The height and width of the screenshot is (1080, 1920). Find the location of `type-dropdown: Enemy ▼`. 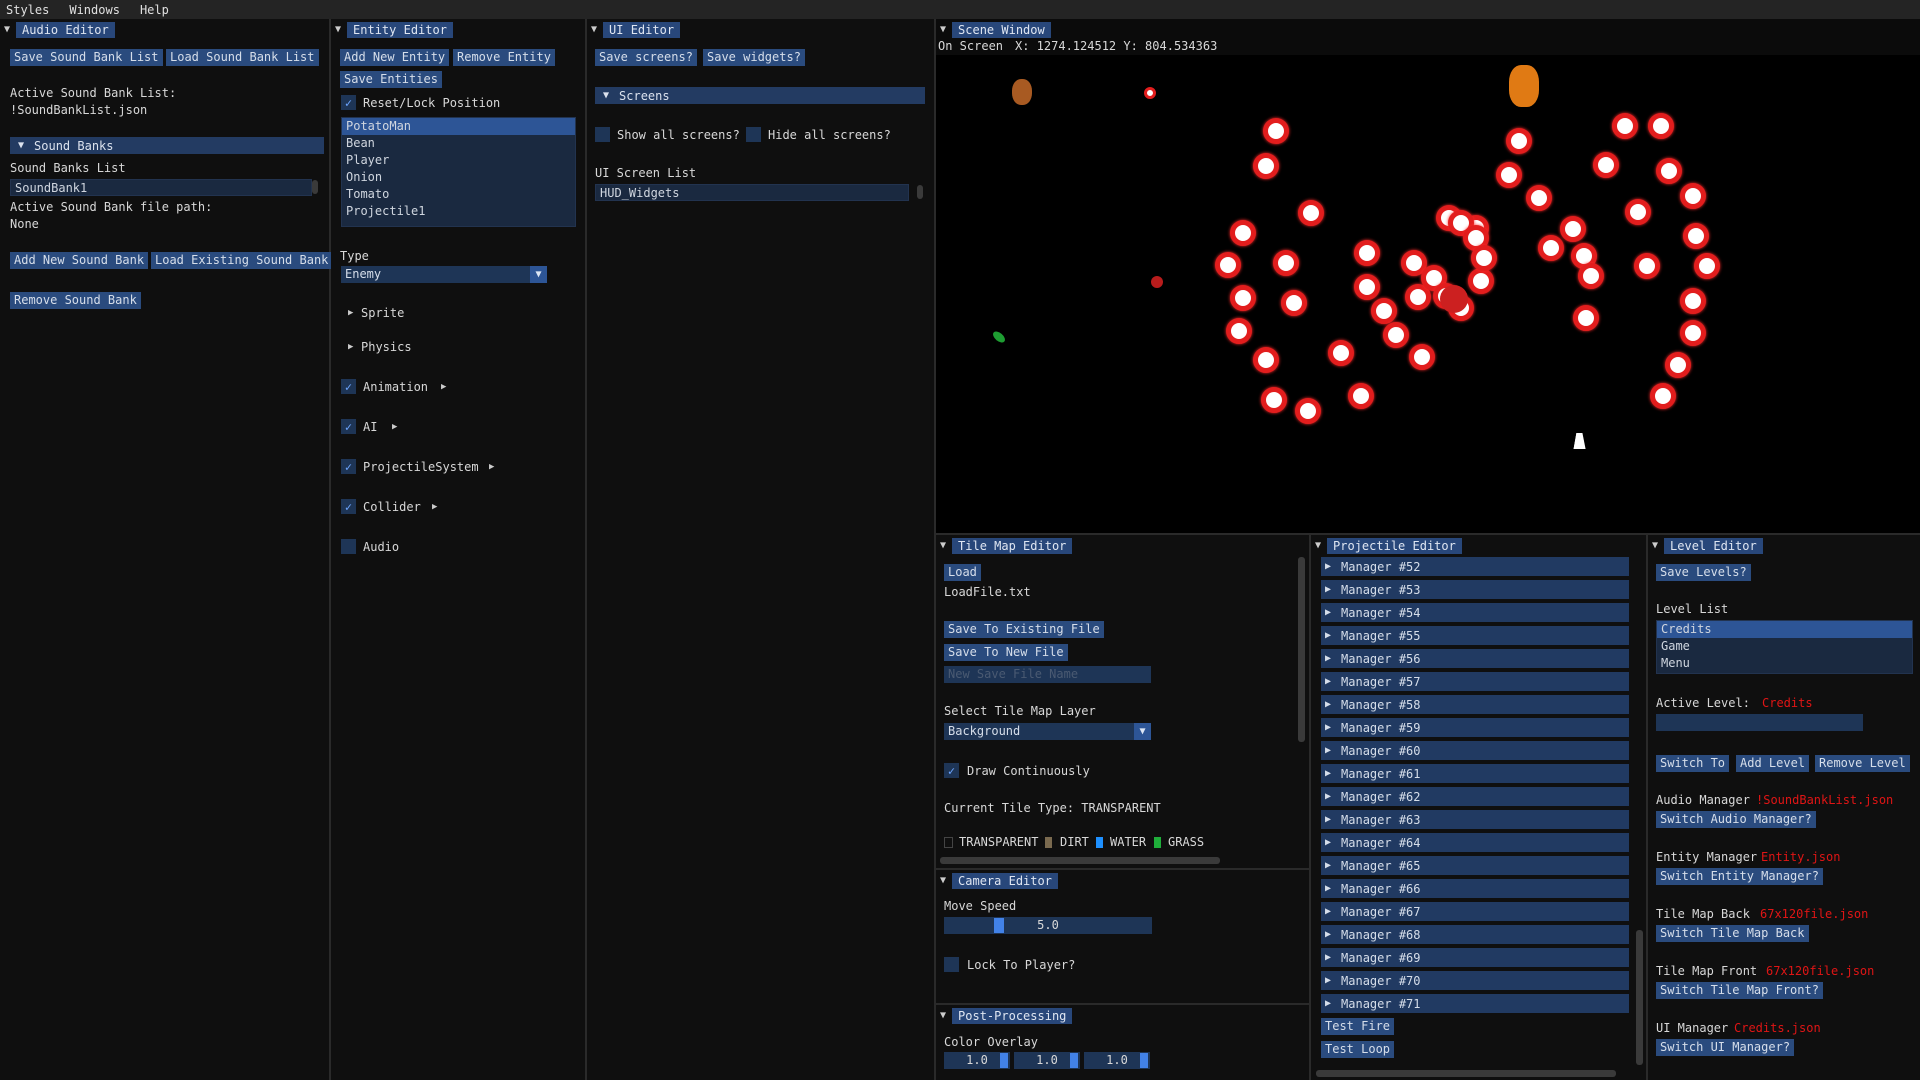

type-dropdown: Enemy ▼ is located at coordinates (444, 274).